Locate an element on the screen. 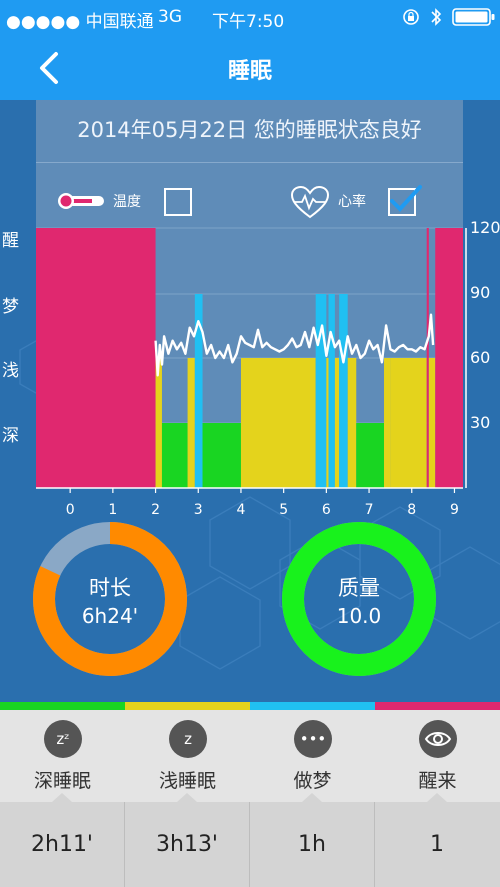 Image resolution: width=500 pixels, height=887 pixels. page-title: 睡眠 is located at coordinates (249, 71).